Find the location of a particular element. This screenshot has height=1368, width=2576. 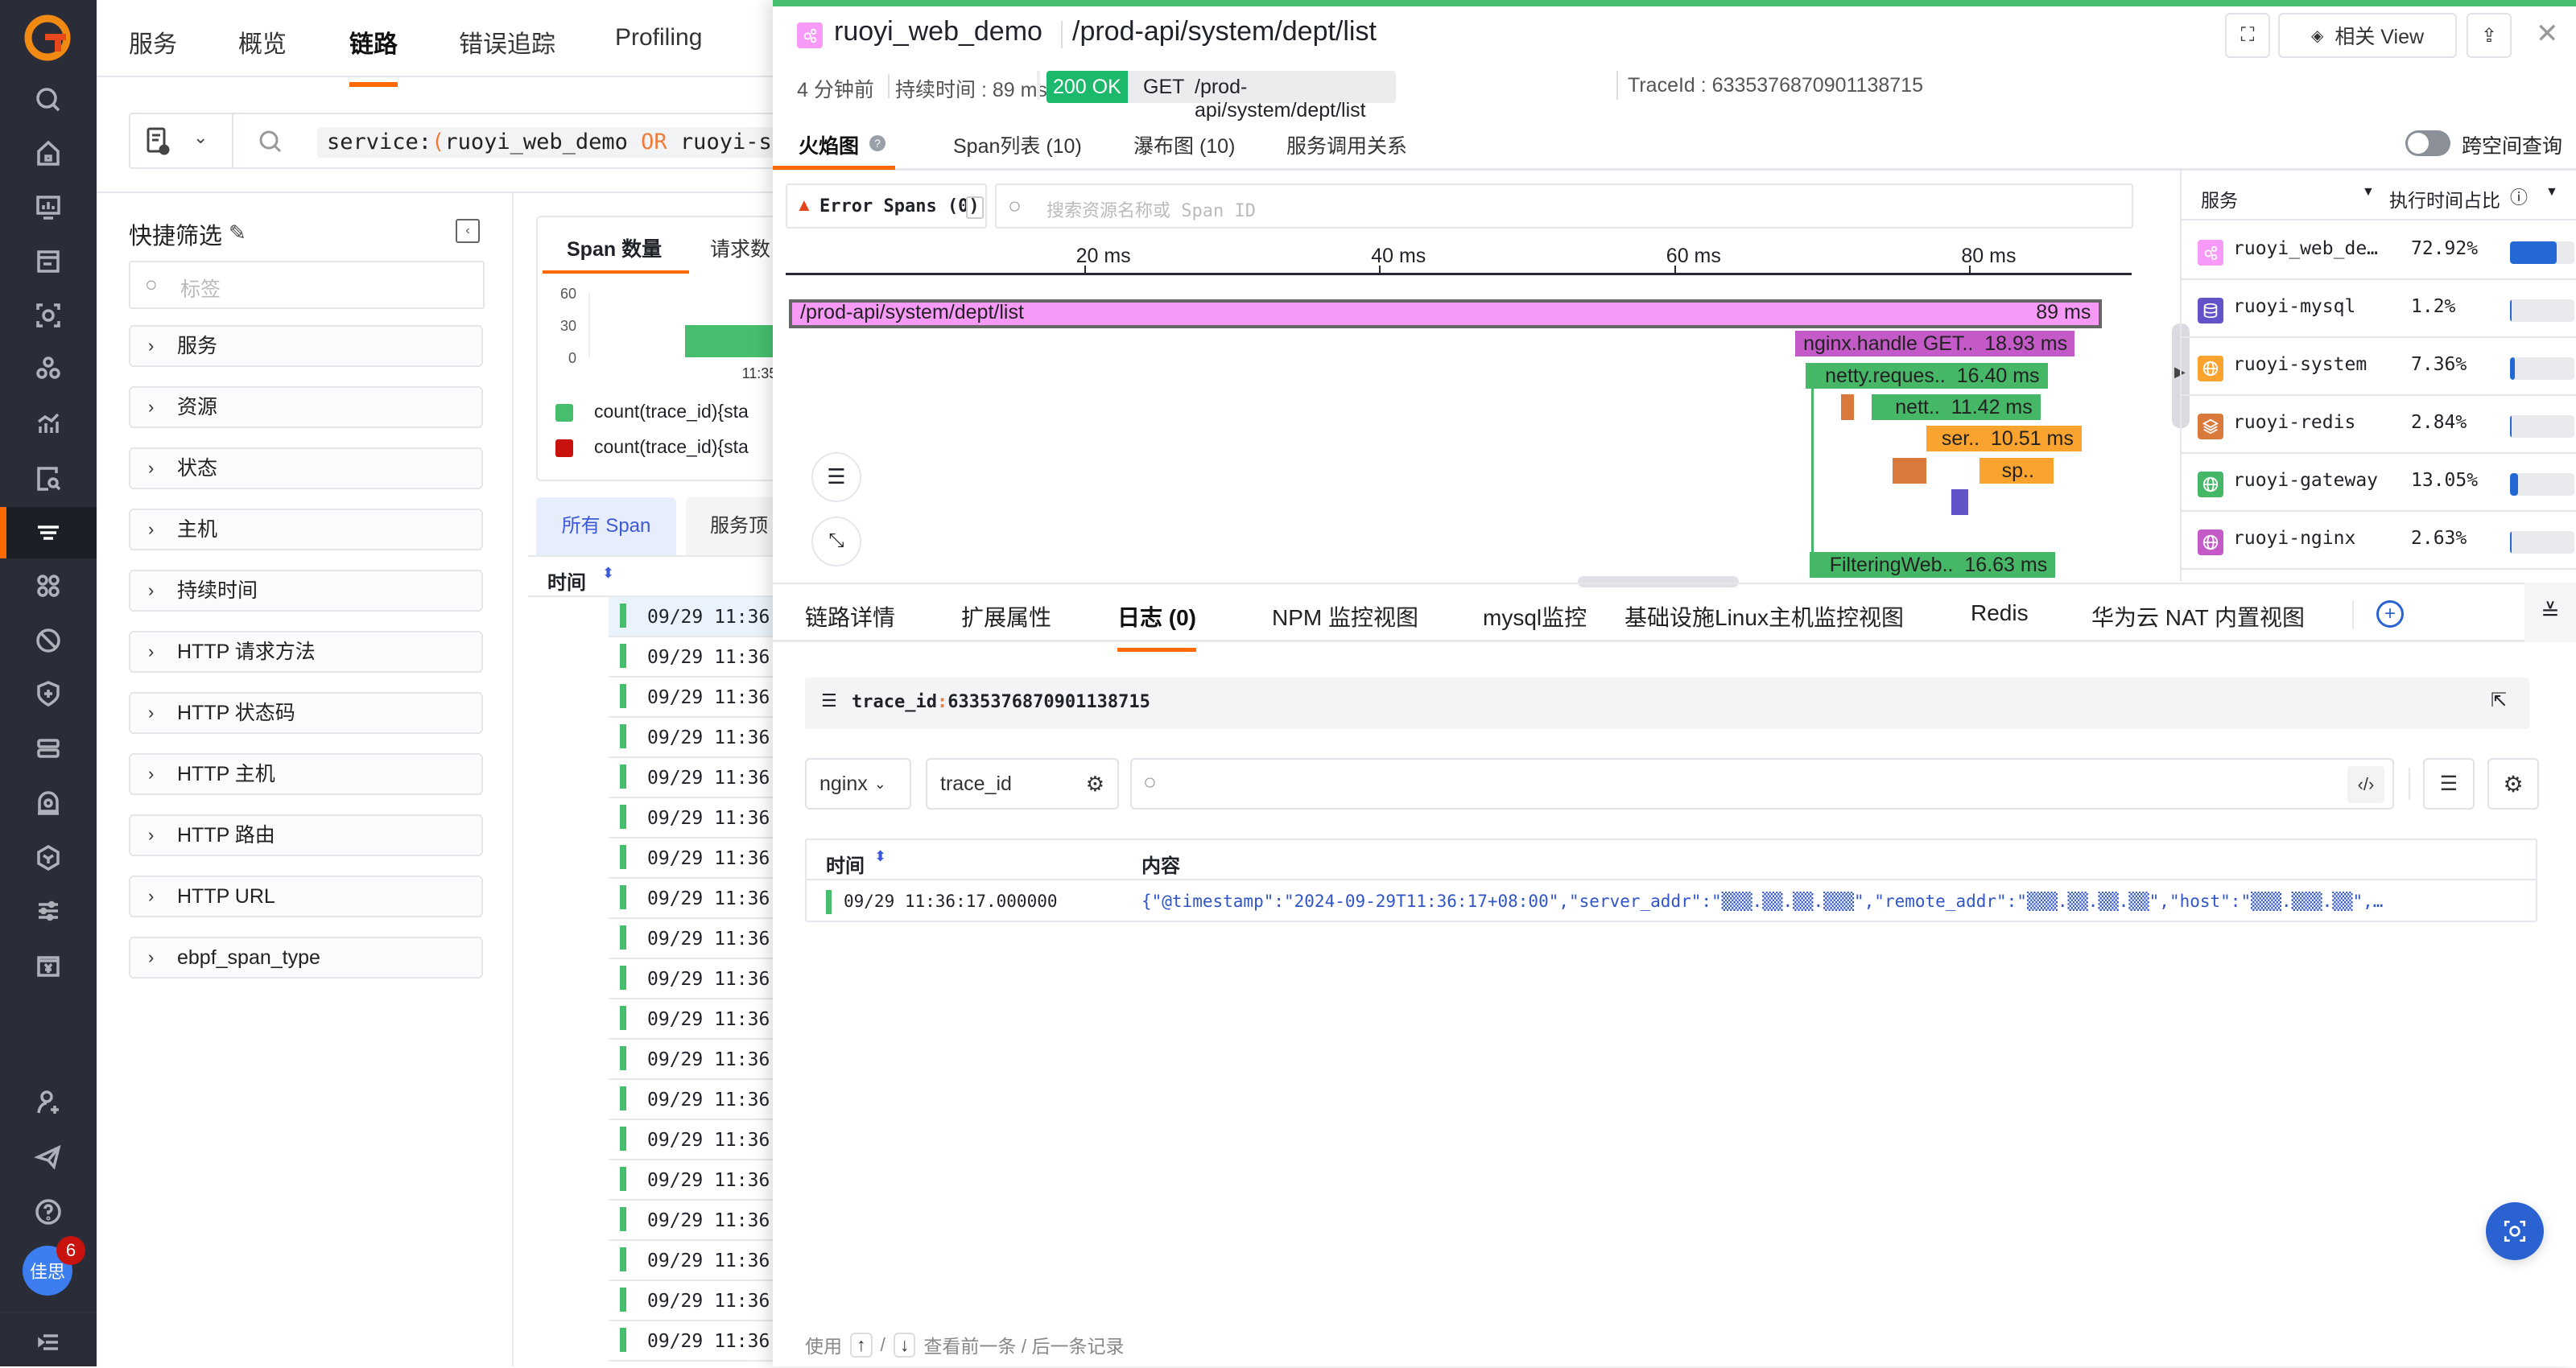

nav-help-icon is located at coordinates (48, 1212).